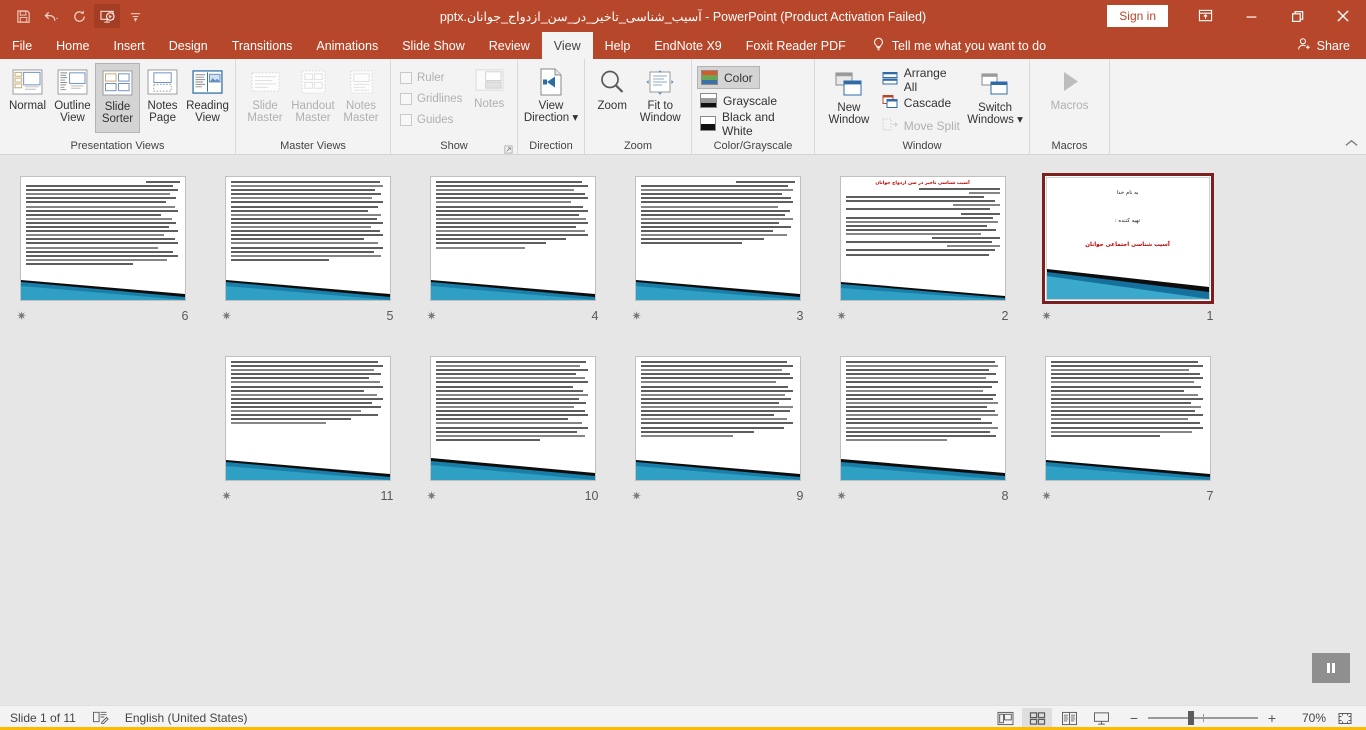  Describe the element at coordinates (567, 45) in the screenshot. I see `tab-view: View` at that location.